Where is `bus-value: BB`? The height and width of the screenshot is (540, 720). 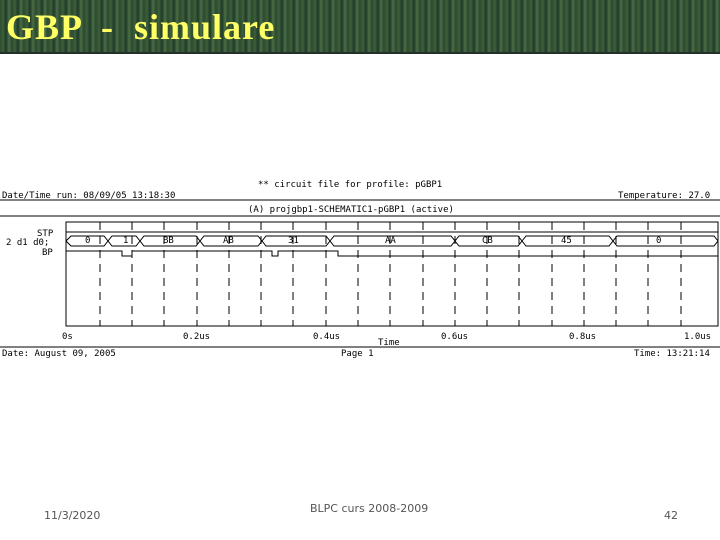 bus-value: BB is located at coordinates (168, 241).